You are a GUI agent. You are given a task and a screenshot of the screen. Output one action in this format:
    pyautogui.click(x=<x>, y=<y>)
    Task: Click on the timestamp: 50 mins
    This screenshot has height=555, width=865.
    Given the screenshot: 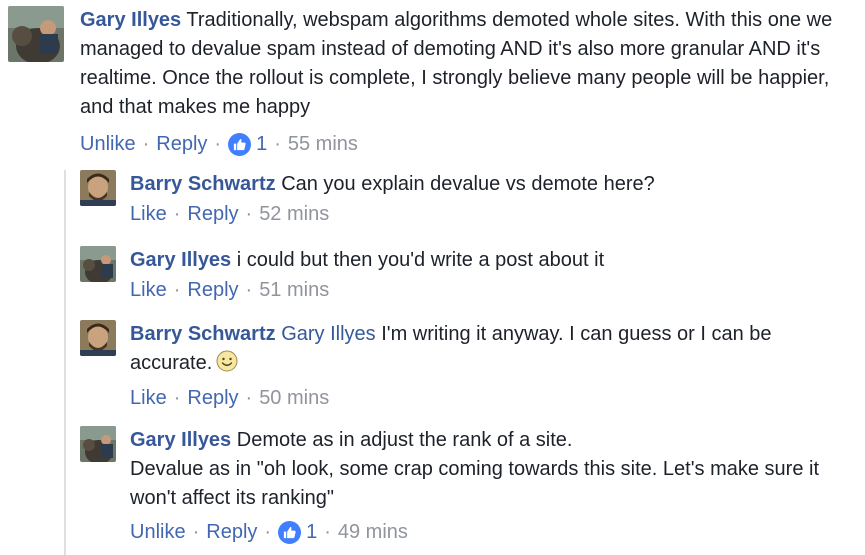 What is the action you would take?
    pyautogui.click(x=294, y=398)
    